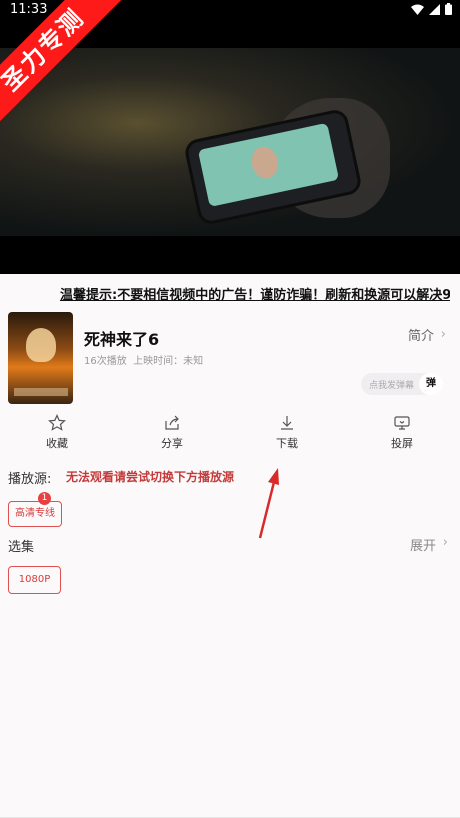 Image resolution: width=460 pixels, height=818 pixels. Describe the element at coordinates (255, 295) in the screenshot. I see `notice-marquee: 温馨提示:不要相信视频中的广告！谨防诈骗！刷新和换源可以解决90%的问` at that location.